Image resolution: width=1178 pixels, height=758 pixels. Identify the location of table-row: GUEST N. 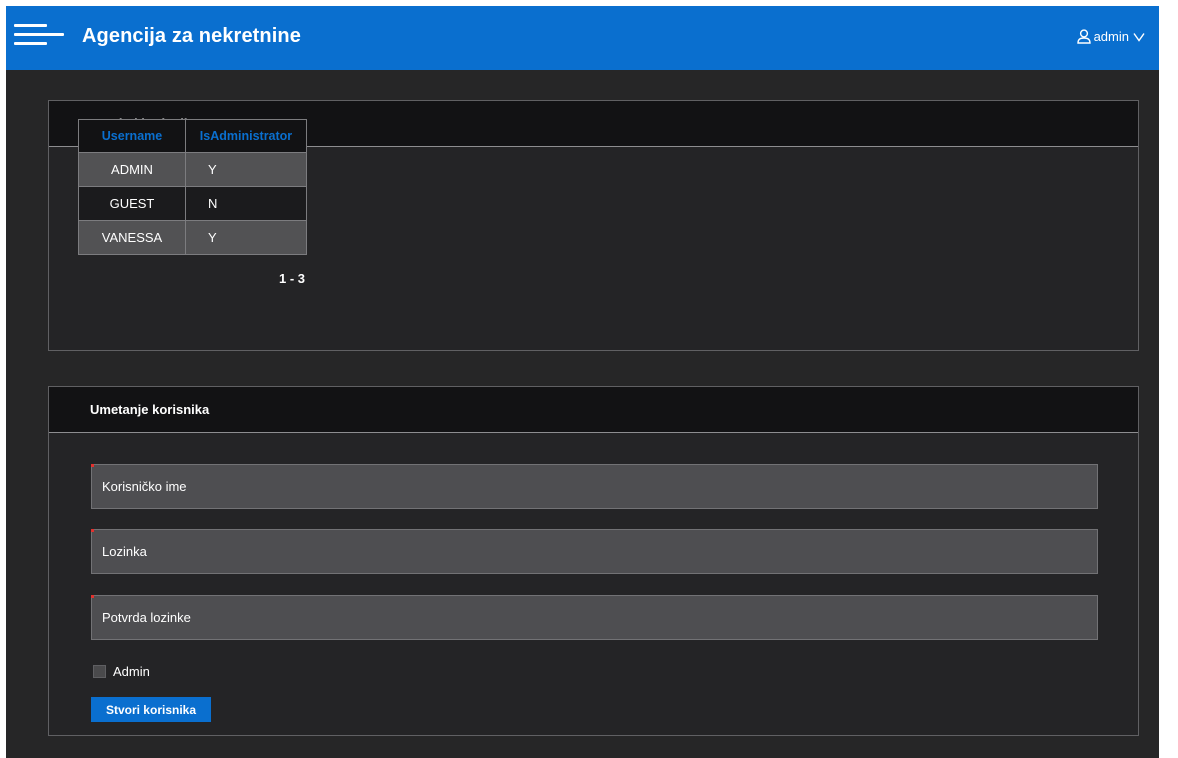
(192, 203).